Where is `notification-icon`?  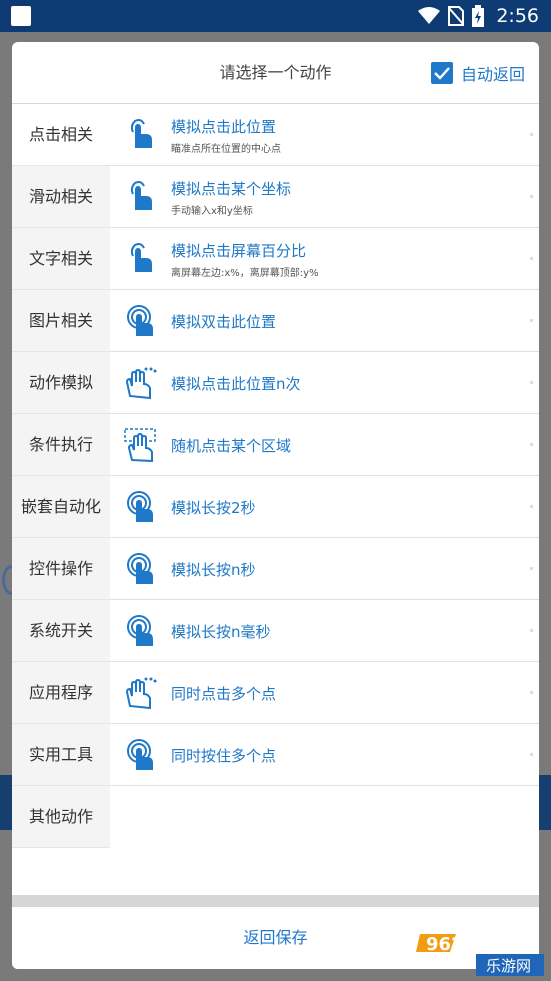 notification-icon is located at coordinates (21, 16).